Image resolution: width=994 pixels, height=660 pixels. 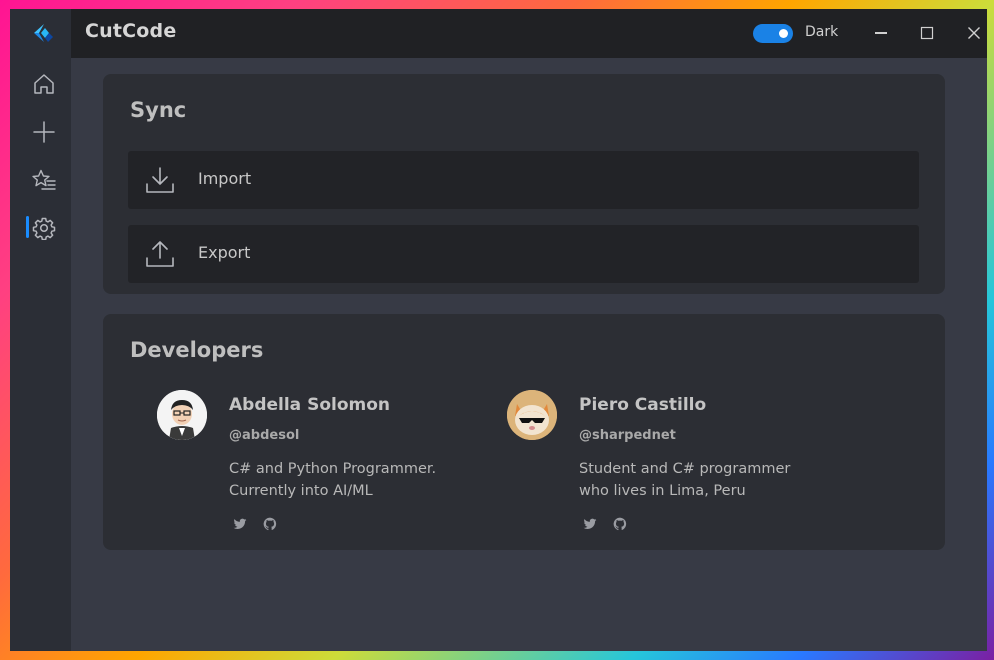 I want to click on developer-name: Piero Castillo, so click(x=643, y=405).